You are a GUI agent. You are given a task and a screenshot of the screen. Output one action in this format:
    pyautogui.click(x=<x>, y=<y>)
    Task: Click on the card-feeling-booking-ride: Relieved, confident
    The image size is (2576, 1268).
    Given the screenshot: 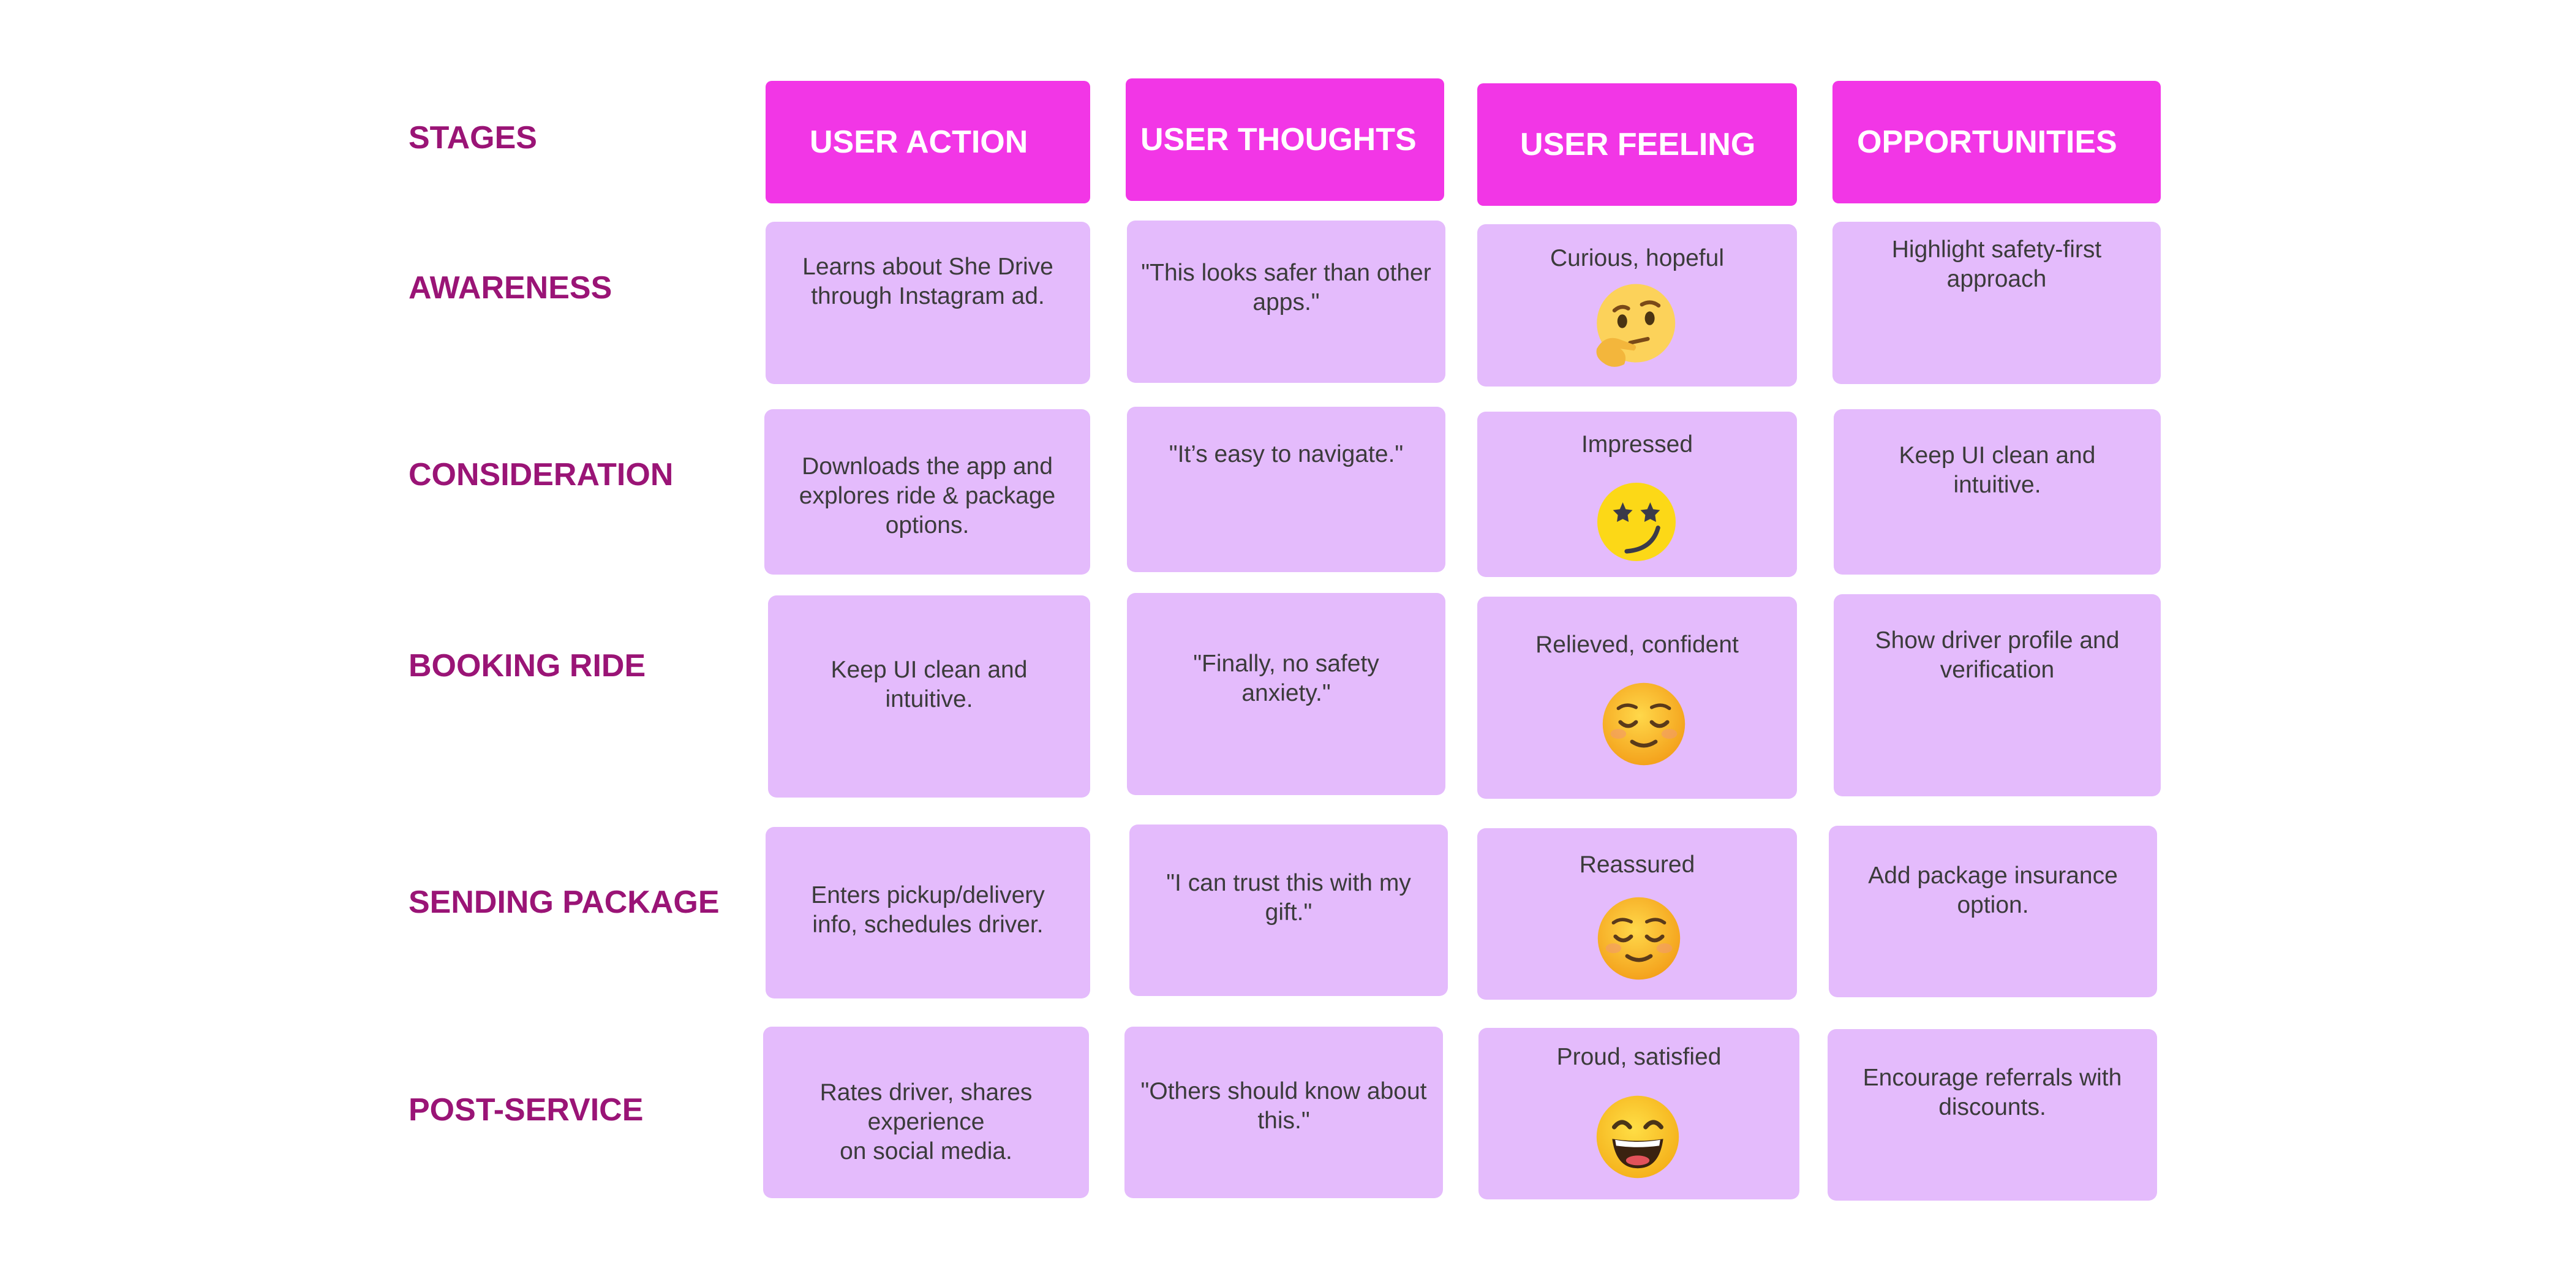 What is the action you would take?
    pyautogui.click(x=1637, y=698)
    